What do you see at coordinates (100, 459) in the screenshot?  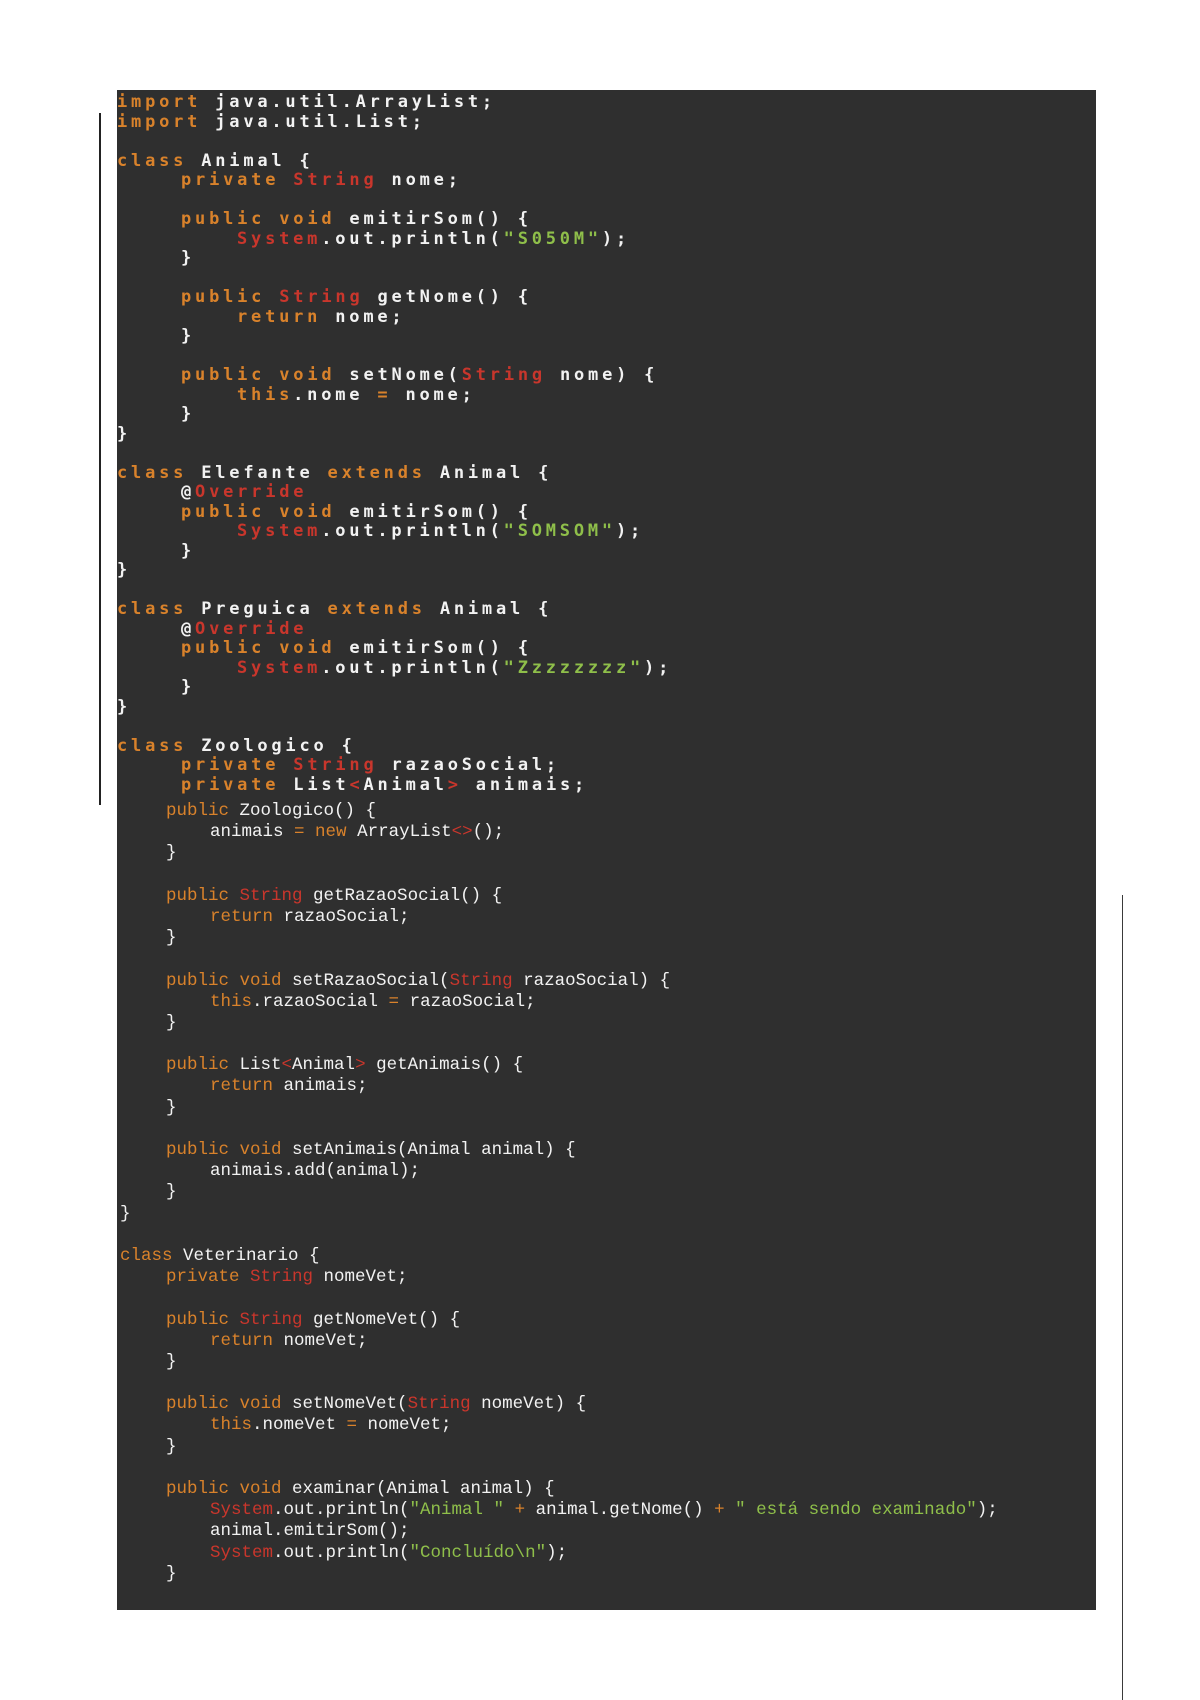 I see `page-margin-line` at bounding box center [100, 459].